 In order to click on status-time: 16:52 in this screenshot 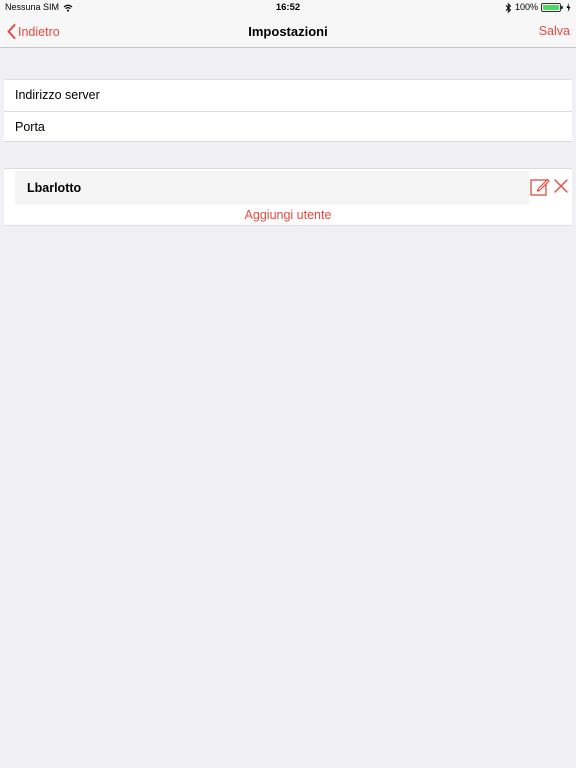, I will do `click(288, 7)`.